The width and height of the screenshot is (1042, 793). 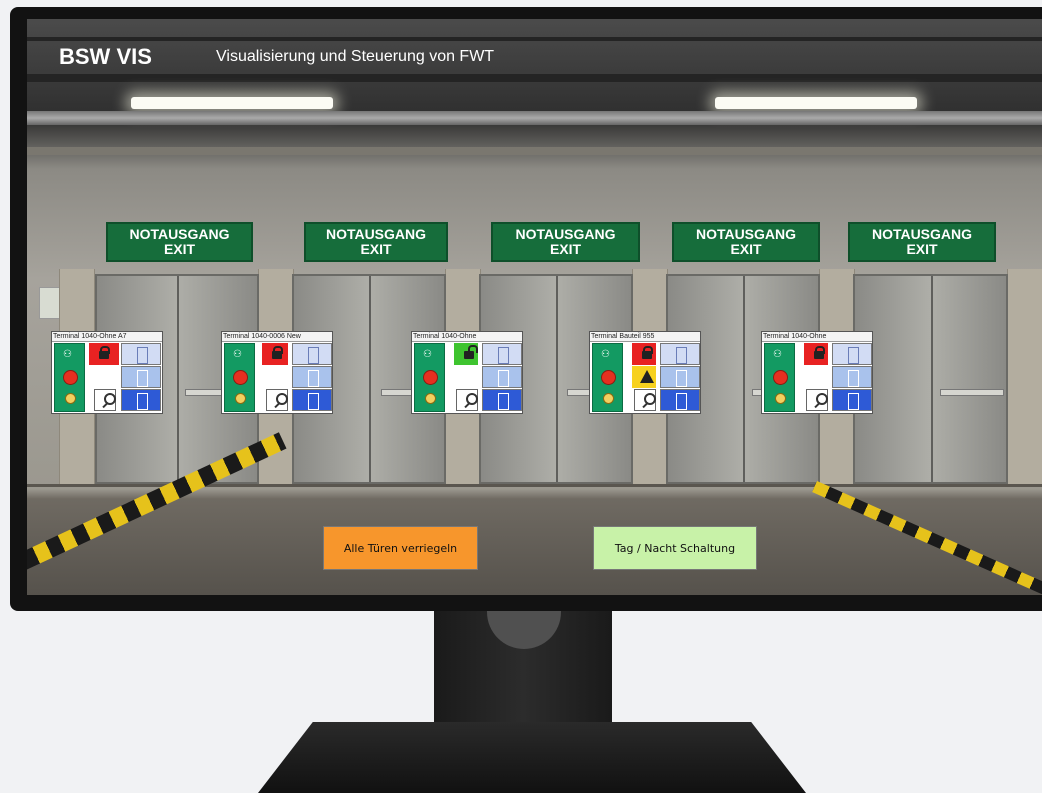 What do you see at coordinates (107, 372) in the screenshot?
I see `terminal-panel: Terminal 1040-Ohne A7 ⚇` at bounding box center [107, 372].